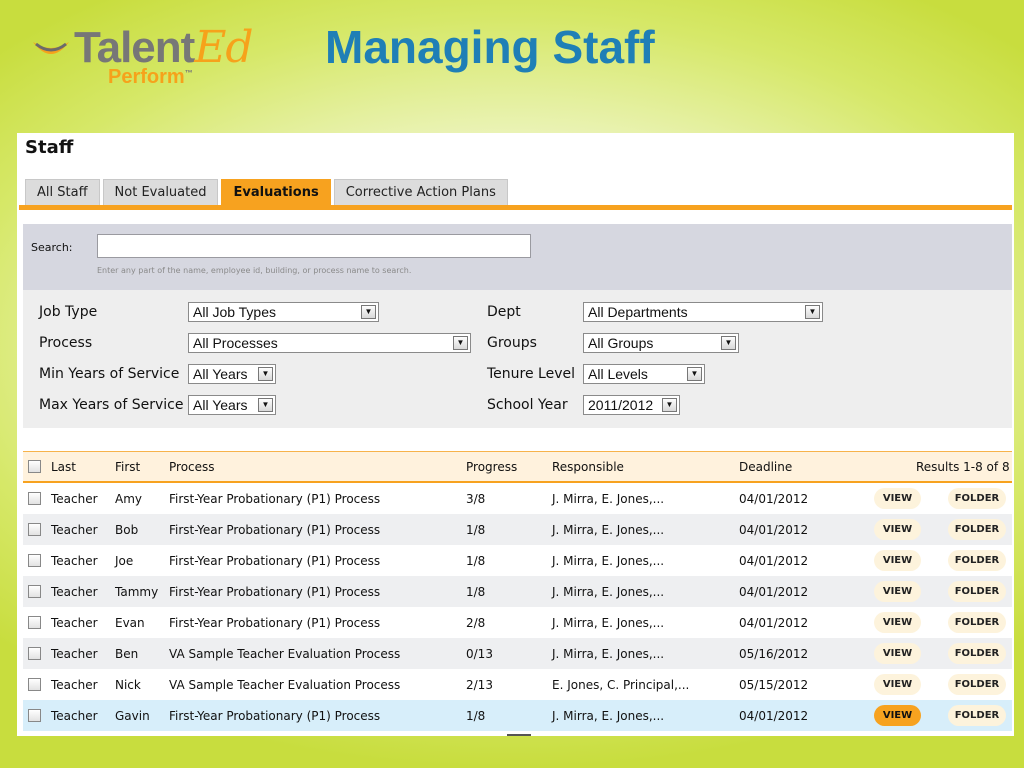 The width and height of the screenshot is (1024, 768). What do you see at coordinates (111, 405) in the screenshot?
I see `max-years-label: Max Years of Service` at bounding box center [111, 405].